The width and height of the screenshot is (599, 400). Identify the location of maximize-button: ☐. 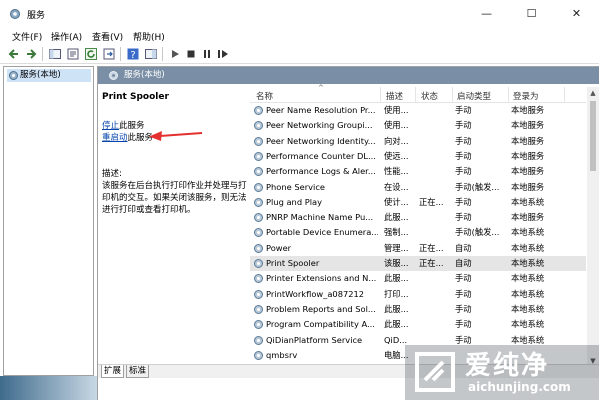
(531, 14).